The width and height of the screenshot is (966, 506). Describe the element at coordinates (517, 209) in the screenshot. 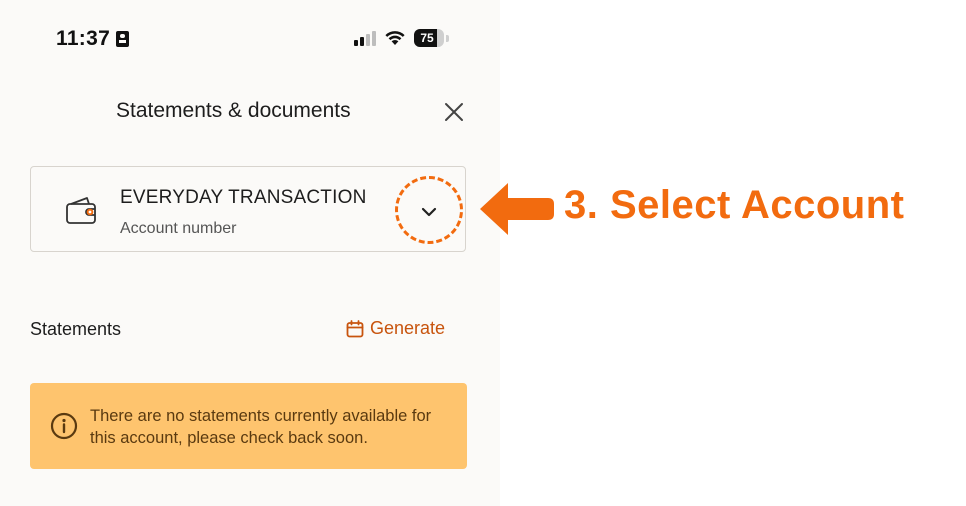

I see `arrow-left-icon` at that location.